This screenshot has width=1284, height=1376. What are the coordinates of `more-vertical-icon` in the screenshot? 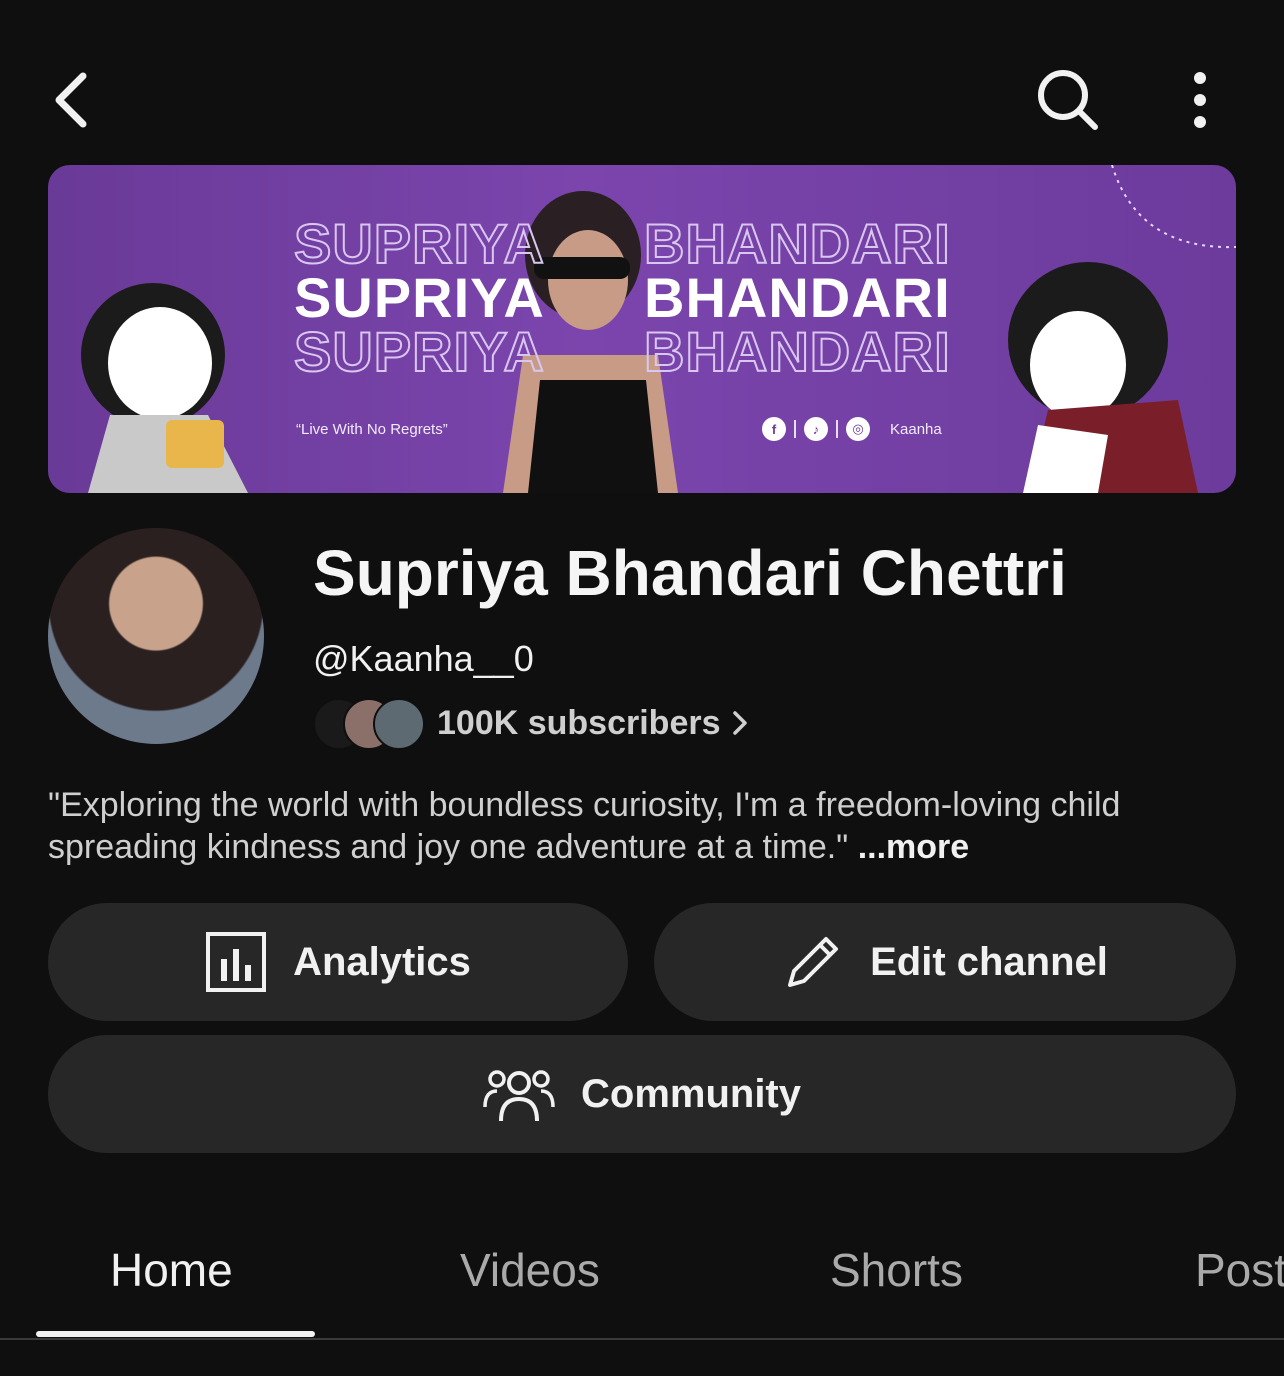 It's located at (1200, 100).